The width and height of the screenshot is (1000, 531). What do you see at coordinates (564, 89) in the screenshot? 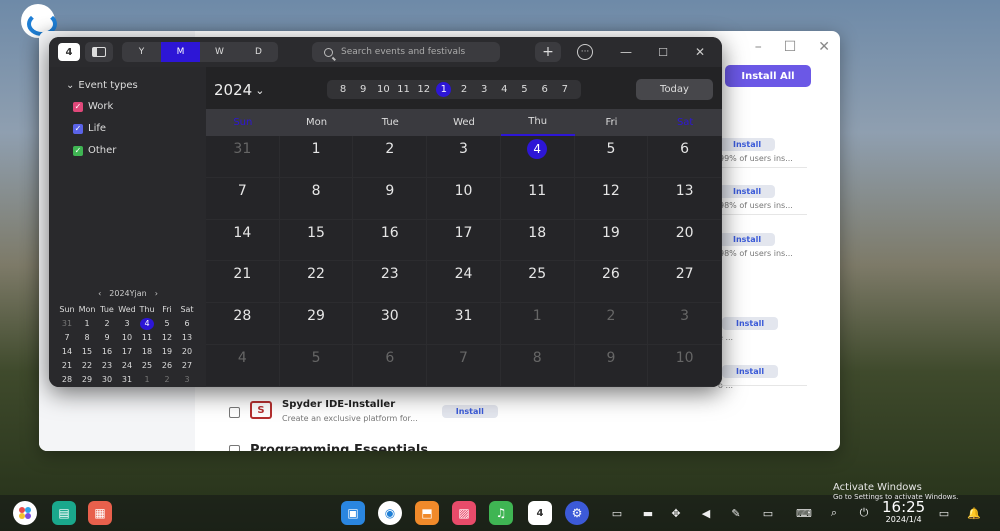
I see `month-chip: 7` at bounding box center [564, 89].